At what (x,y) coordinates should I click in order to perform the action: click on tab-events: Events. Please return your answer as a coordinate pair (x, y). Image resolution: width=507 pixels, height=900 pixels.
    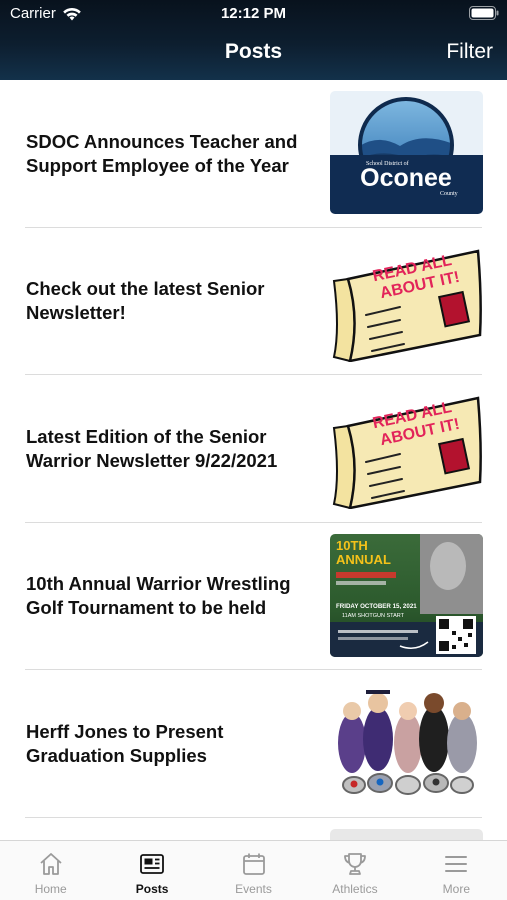
    Looking at the image, I should click on (253, 870).